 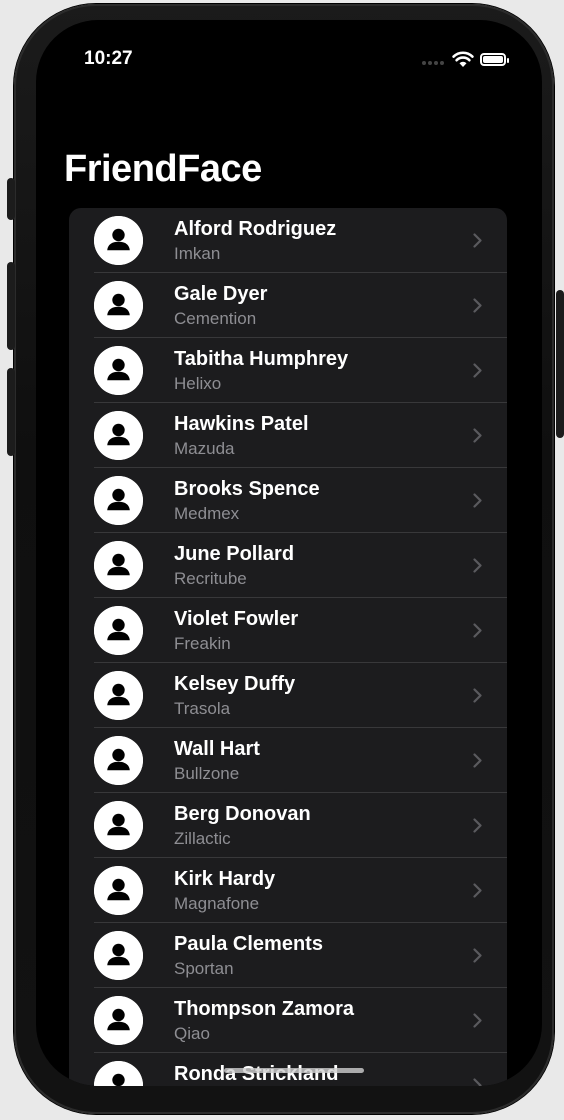 What do you see at coordinates (163, 169) in the screenshot?
I see `page-title: FriendFace` at bounding box center [163, 169].